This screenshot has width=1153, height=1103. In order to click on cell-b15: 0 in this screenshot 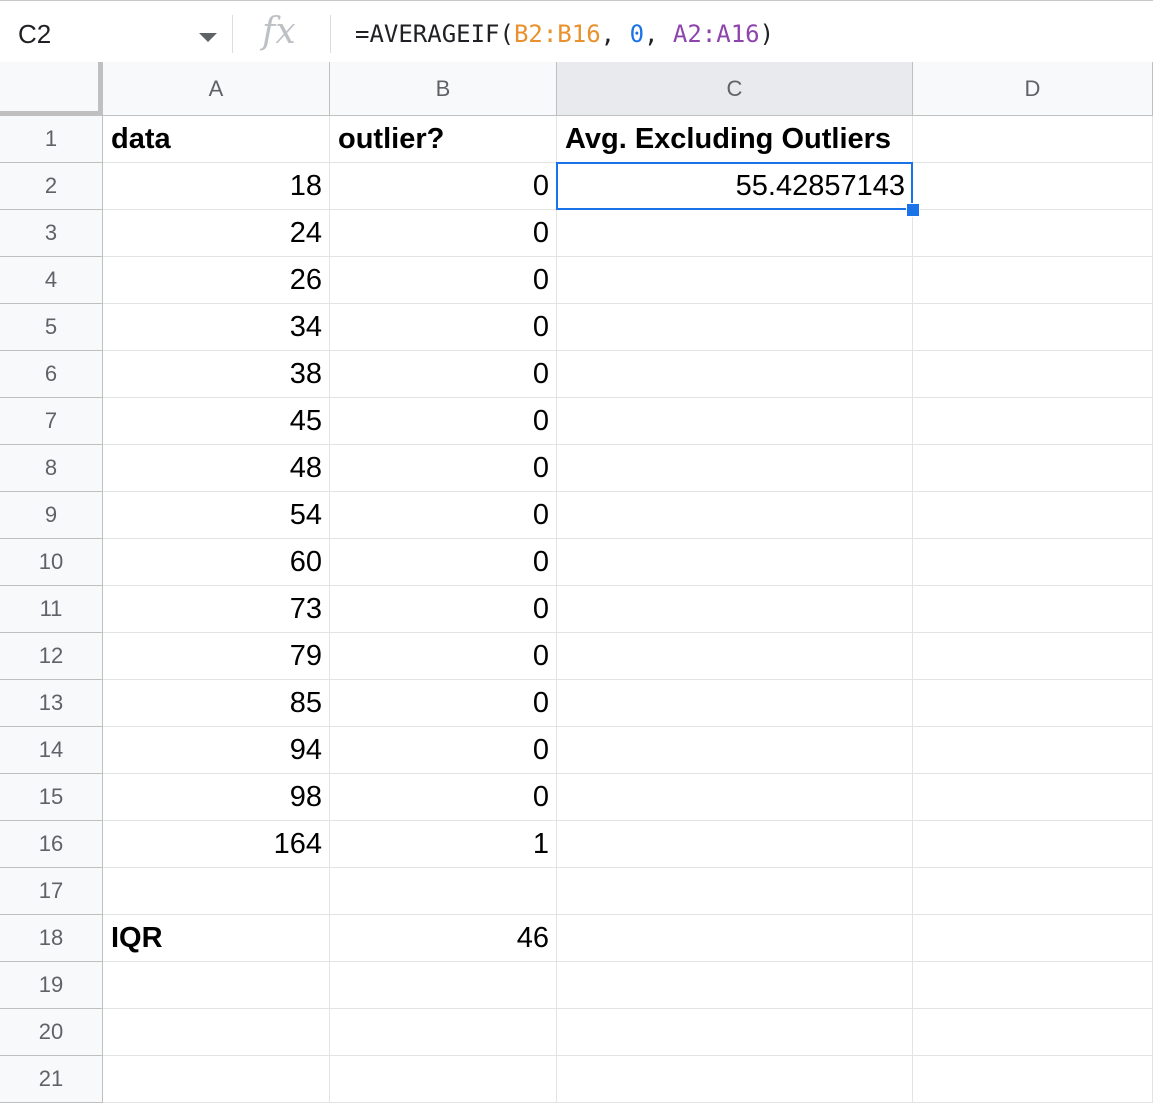, I will do `click(443, 797)`.